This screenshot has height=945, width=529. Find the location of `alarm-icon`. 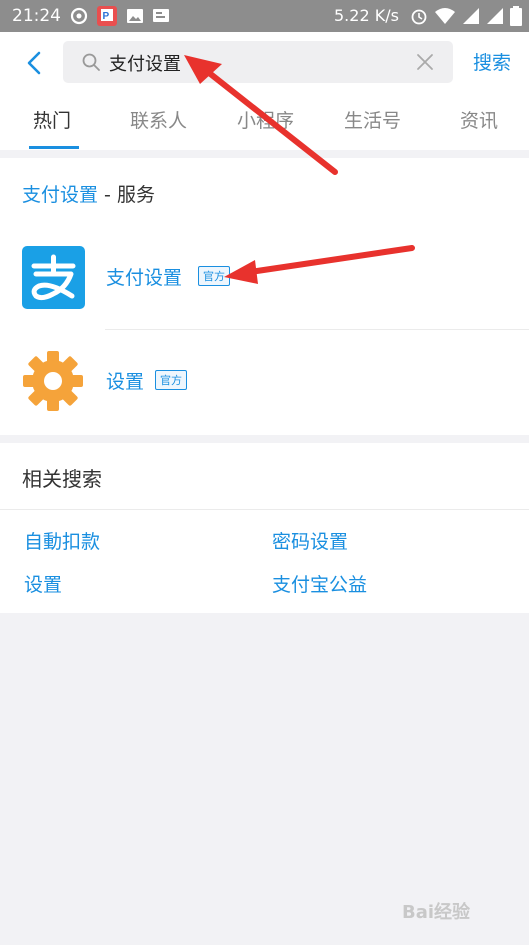

alarm-icon is located at coordinates (419, 18).